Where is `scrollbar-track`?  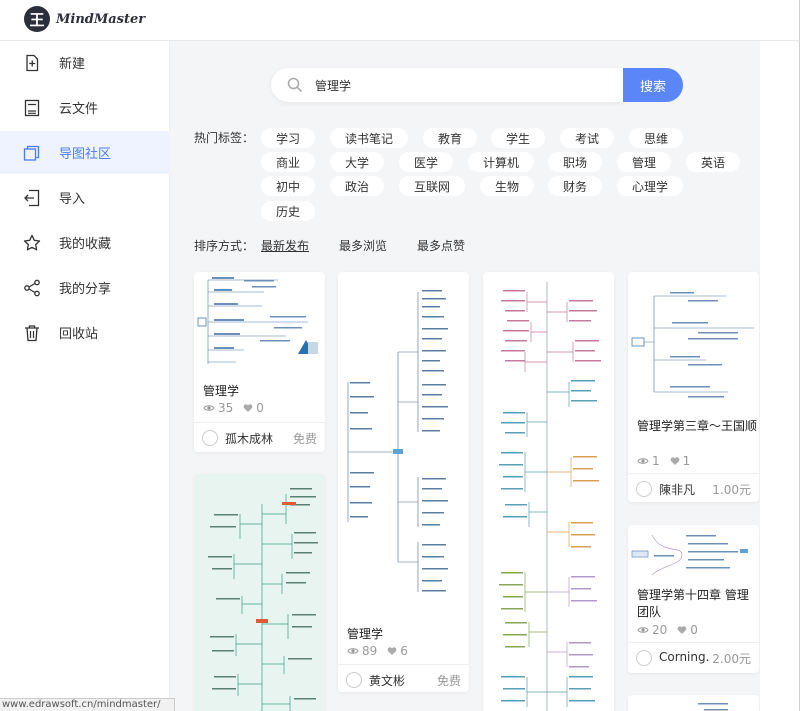
scrollbar-track is located at coordinates (780, 376).